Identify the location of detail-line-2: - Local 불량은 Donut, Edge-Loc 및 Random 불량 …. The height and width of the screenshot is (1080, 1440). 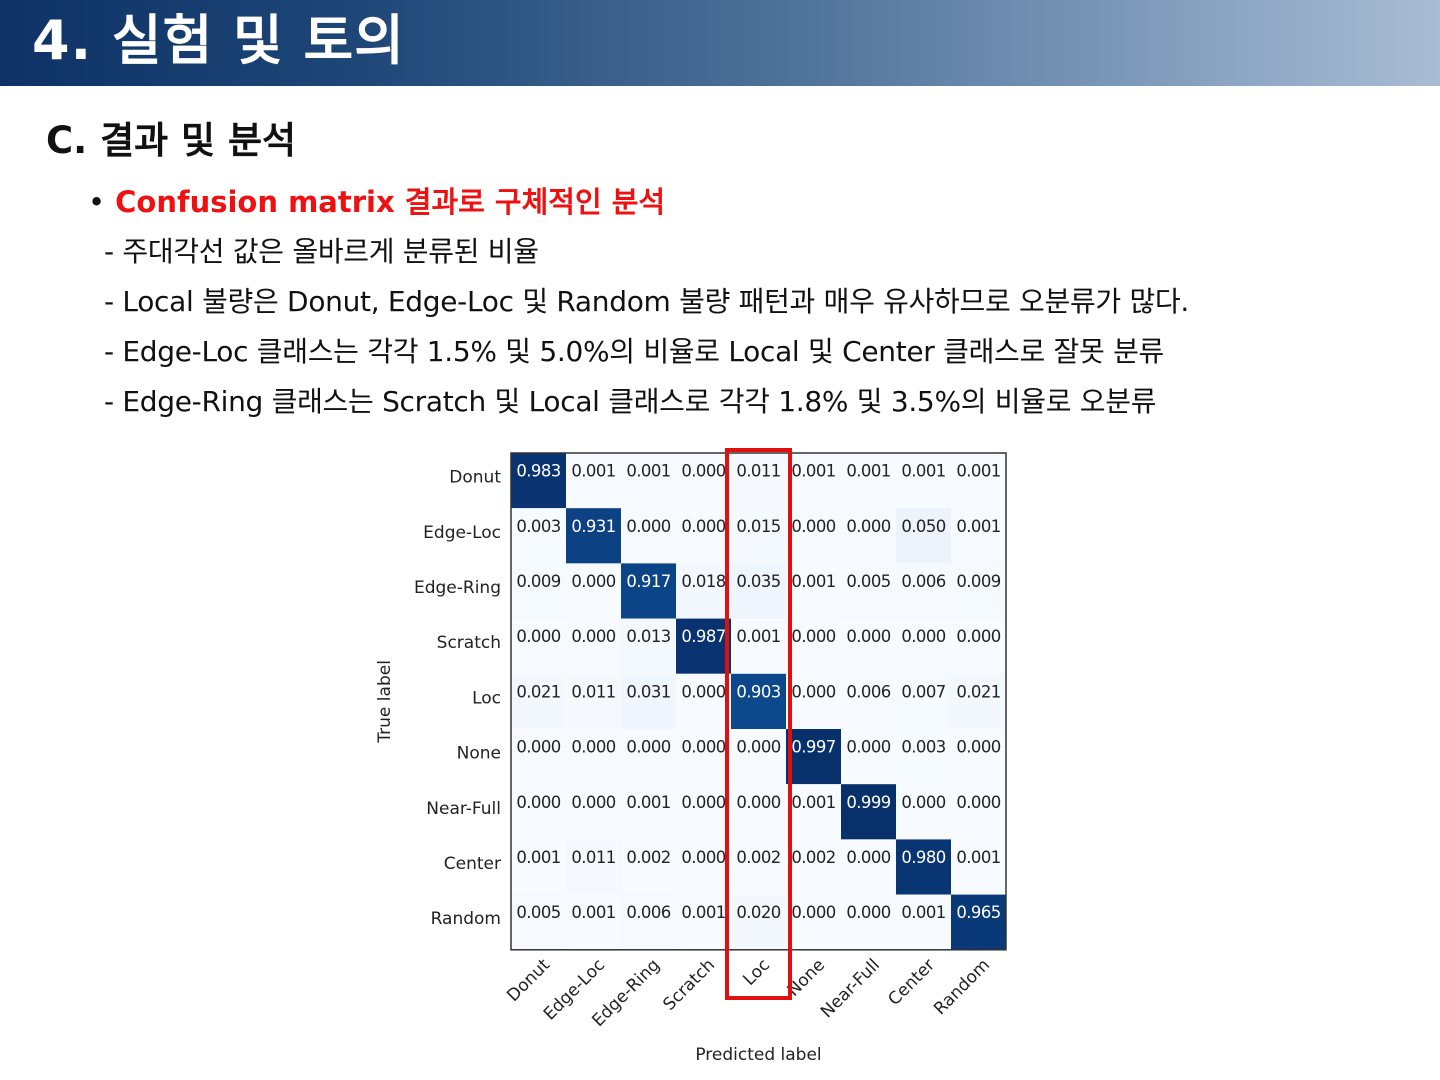
(646, 301).